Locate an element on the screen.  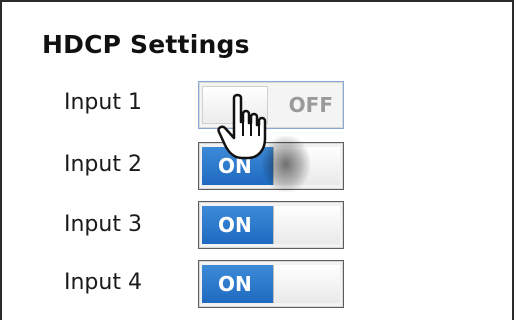
input-1-label: Input 1 is located at coordinates (103, 102).